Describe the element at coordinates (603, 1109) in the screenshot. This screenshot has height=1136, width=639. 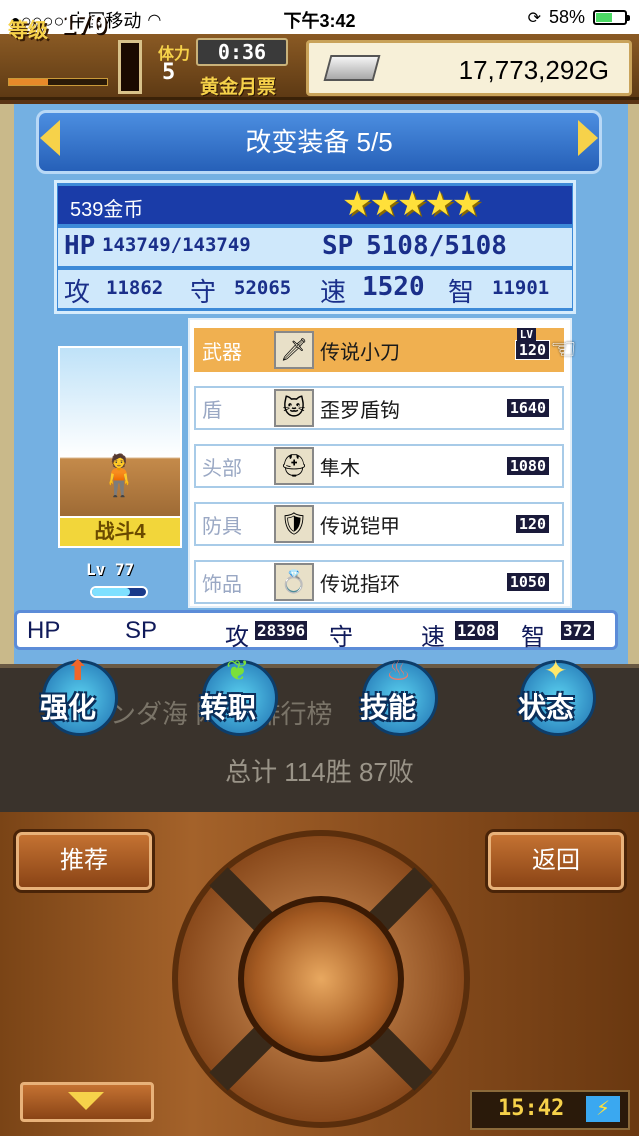
I see `lightning-icon: ⚡` at that location.